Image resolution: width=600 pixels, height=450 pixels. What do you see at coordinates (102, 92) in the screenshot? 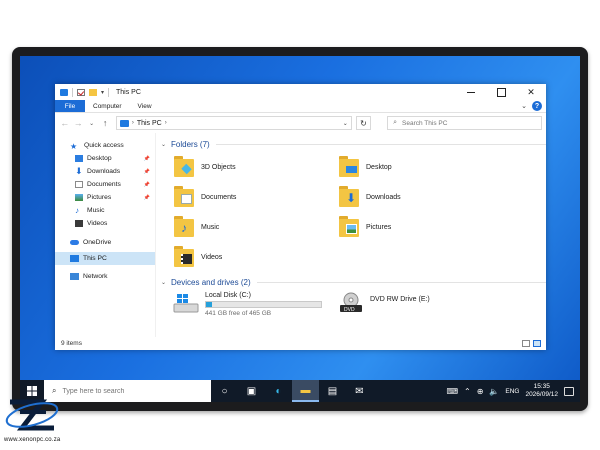
I see `customize-toolbar-icon: ▾` at bounding box center [102, 92].